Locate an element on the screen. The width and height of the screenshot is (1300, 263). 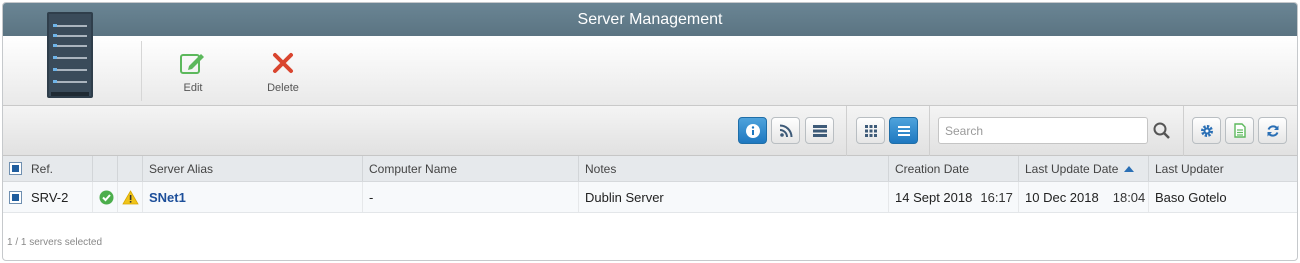
last-update-date-value: 10 Dec 2018 is located at coordinates (1062, 197).